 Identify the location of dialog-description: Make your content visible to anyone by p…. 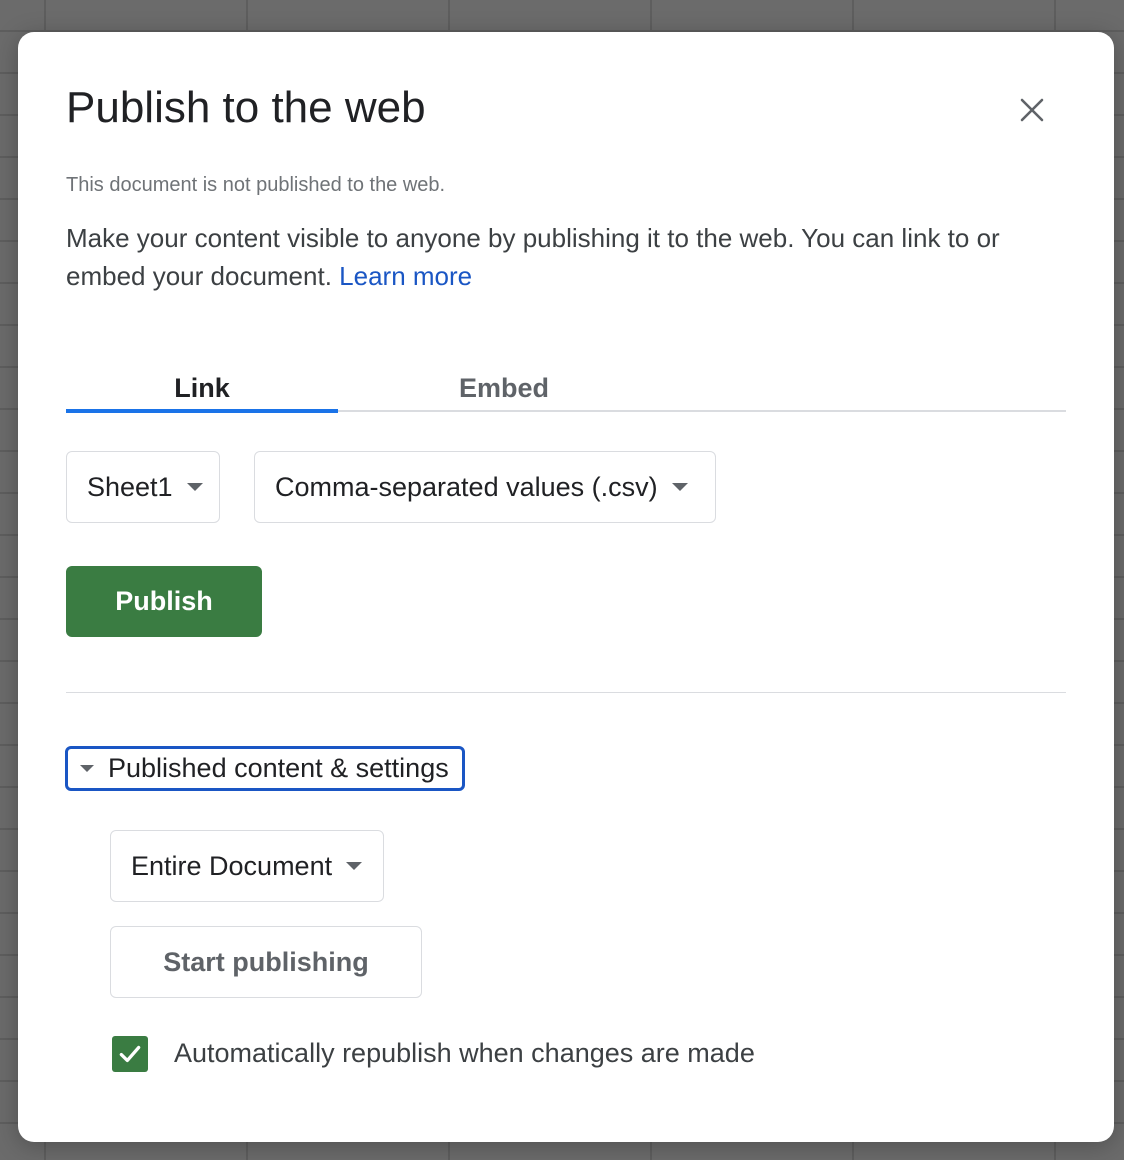
(566, 257).